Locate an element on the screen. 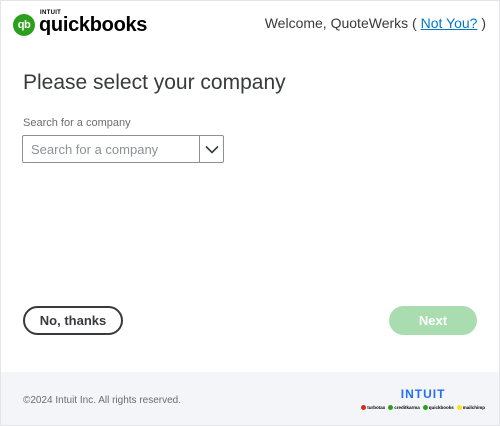  welcome-text: Welcome, QuoteWerks ( Not You? ) is located at coordinates (375, 23).